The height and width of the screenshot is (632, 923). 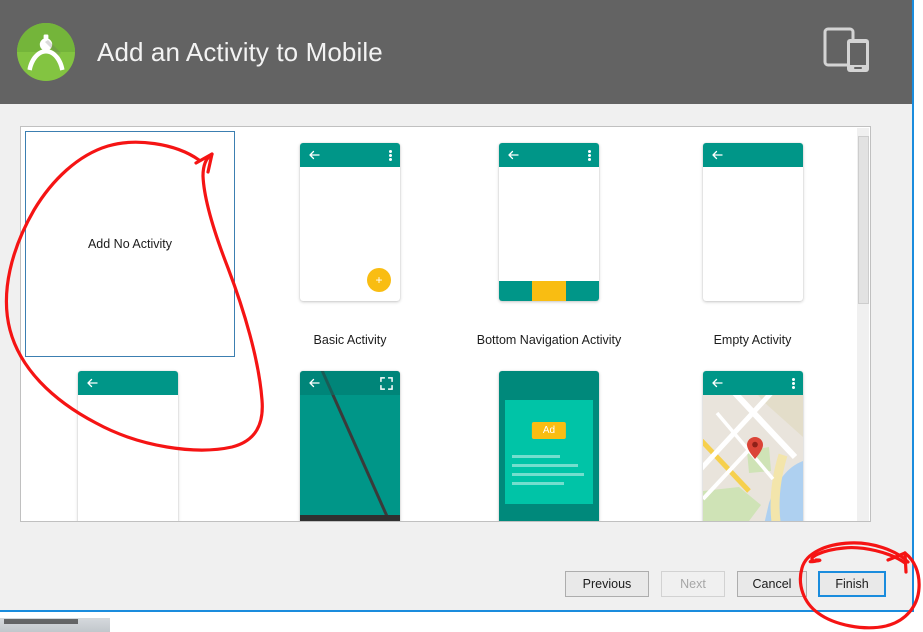 I want to click on dialog-footer: Previous Next Cancel Finish, so click(x=456, y=586).